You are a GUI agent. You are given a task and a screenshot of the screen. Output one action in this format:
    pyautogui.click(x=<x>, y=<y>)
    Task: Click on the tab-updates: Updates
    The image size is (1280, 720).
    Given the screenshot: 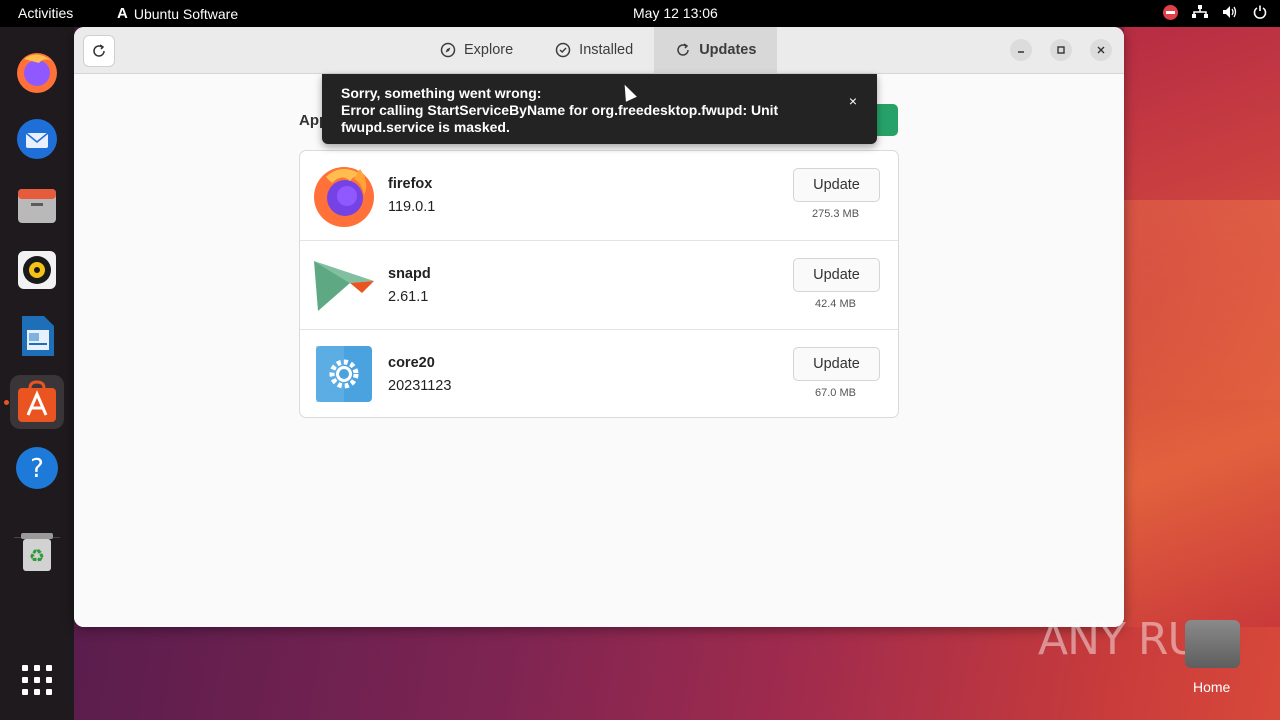 What is the action you would take?
    pyautogui.click(x=716, y=50)
    